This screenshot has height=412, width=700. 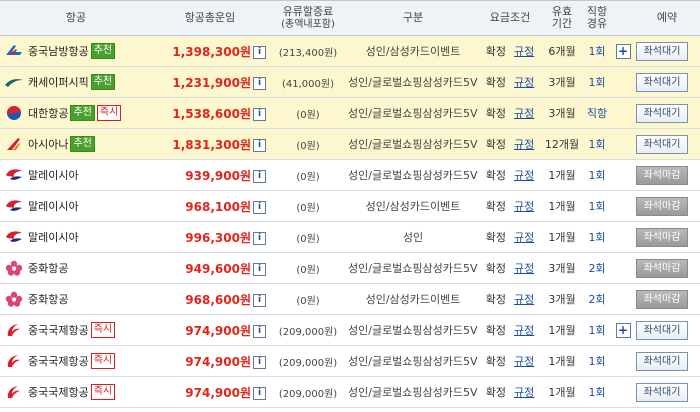 What do you see at coordinates (562, 392) in the screenshot?
I see `validity-period: 1개월` at bounding box center [562, 392].